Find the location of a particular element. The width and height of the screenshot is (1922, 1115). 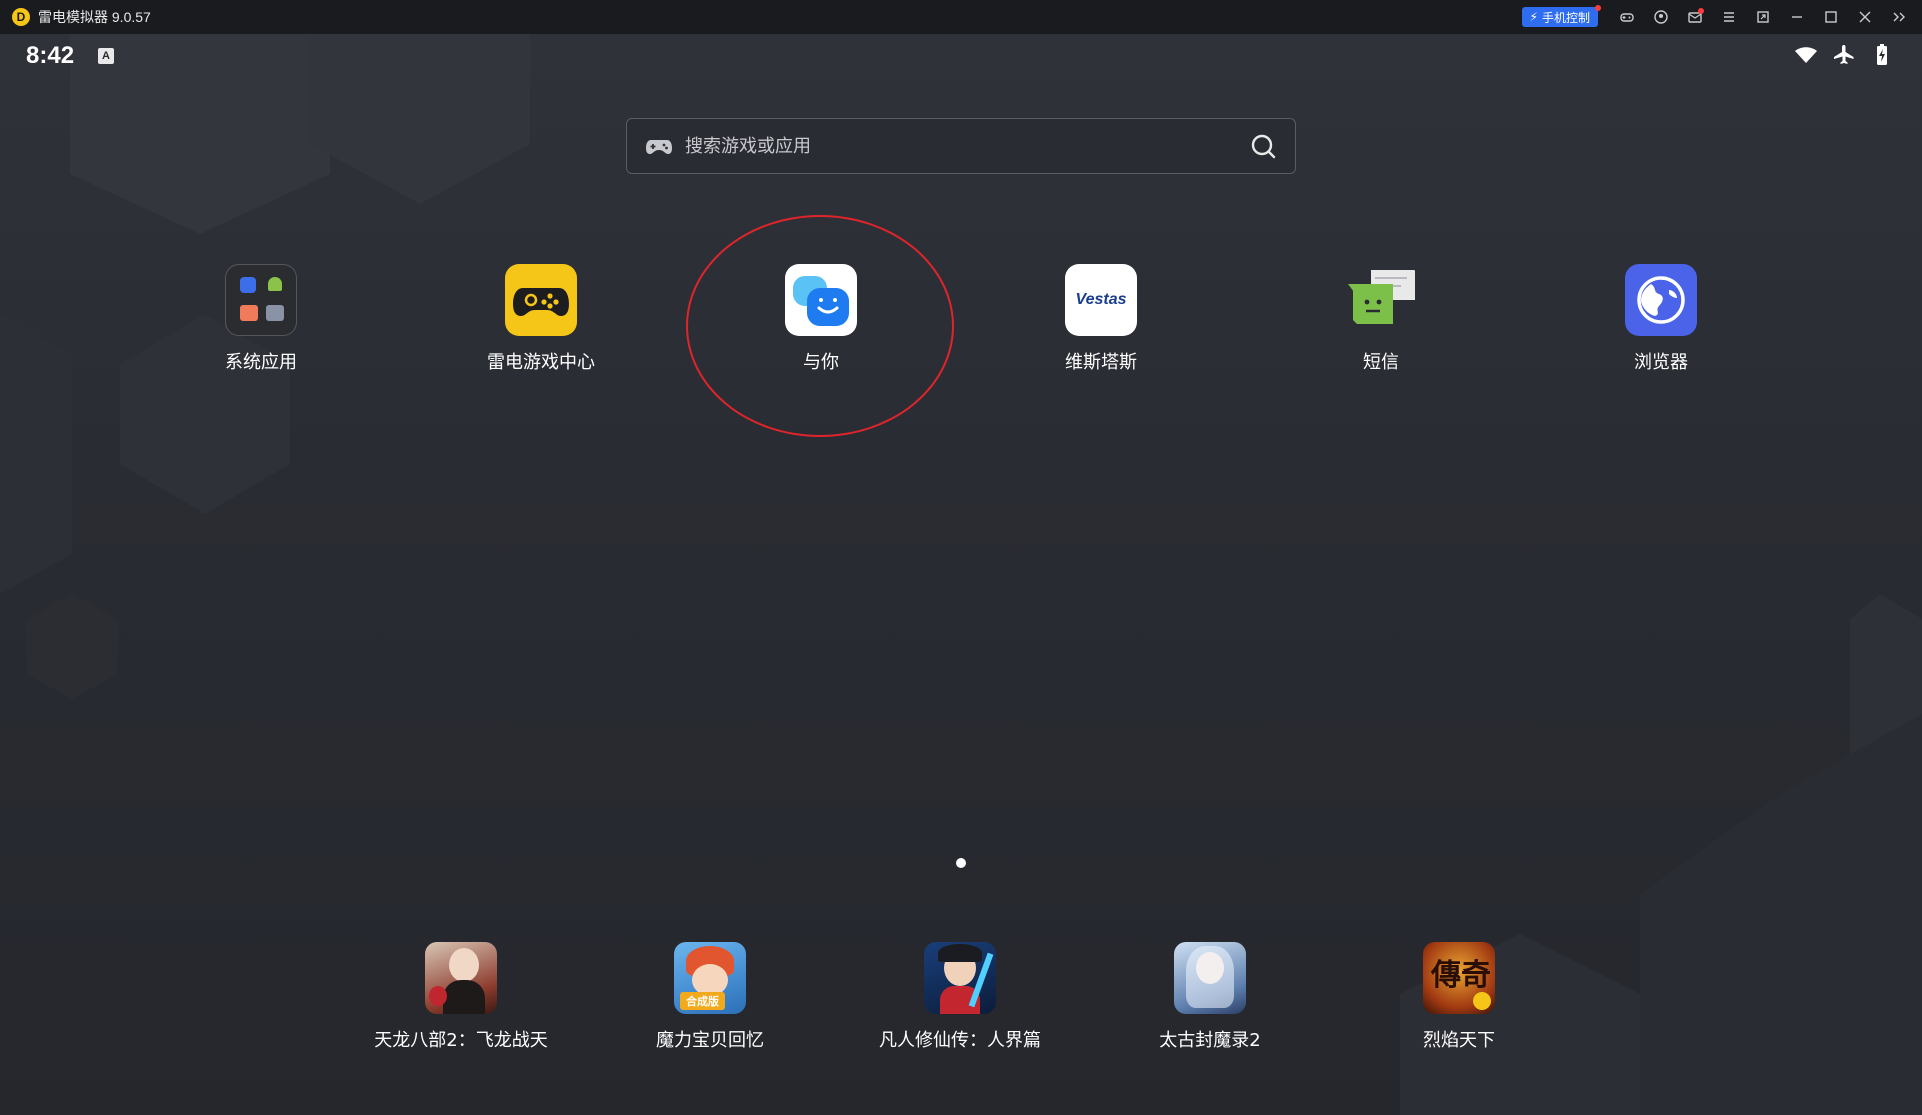

collapse-icon is located at coordinates (1899, 17).